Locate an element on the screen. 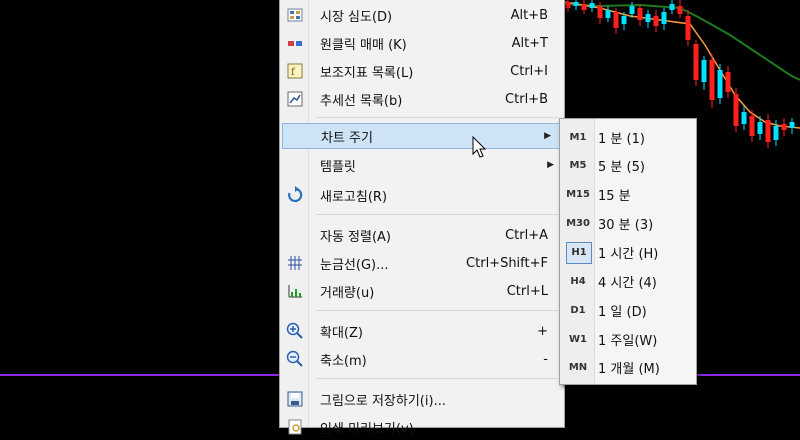 This screenshot has height=440, width=800. print-preview-icon is located at coordinates (295, 427).